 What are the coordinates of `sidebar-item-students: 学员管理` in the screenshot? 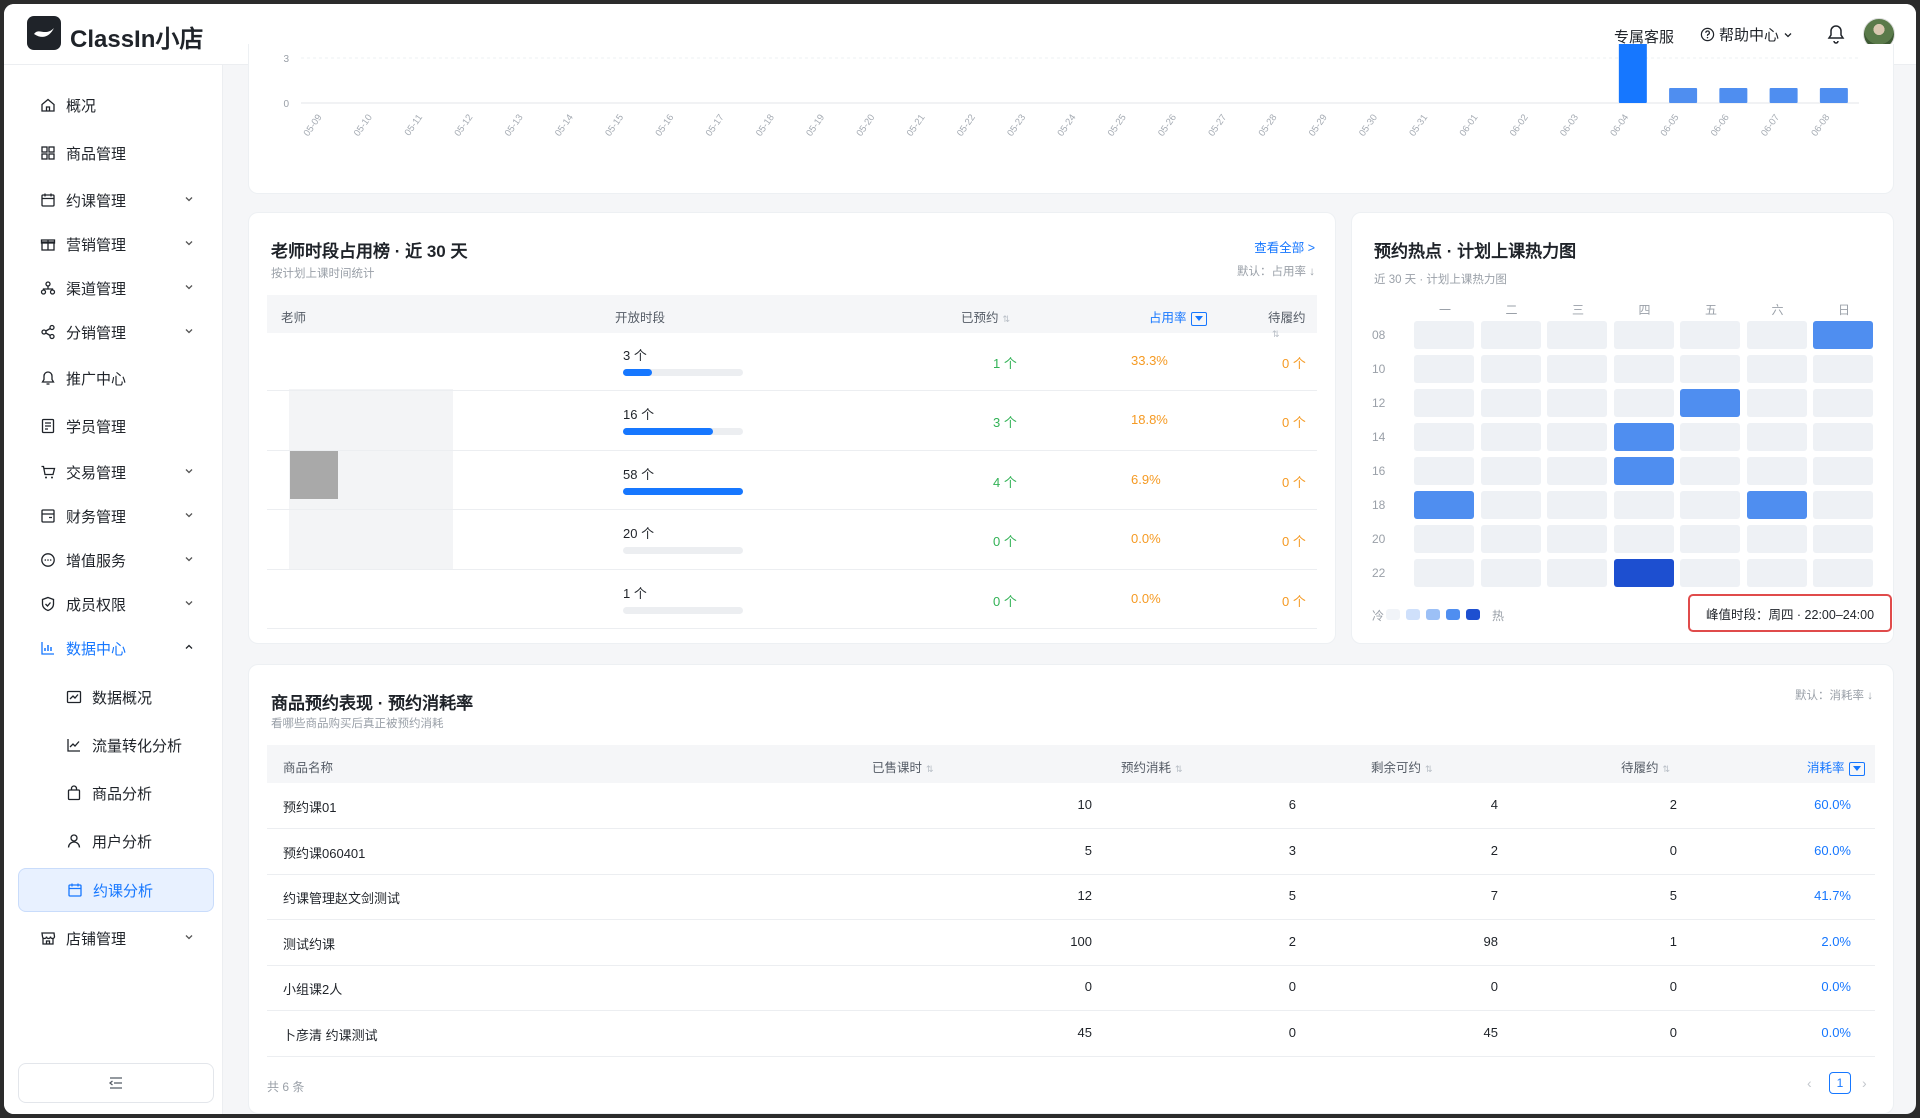 It's located at (116, 426).